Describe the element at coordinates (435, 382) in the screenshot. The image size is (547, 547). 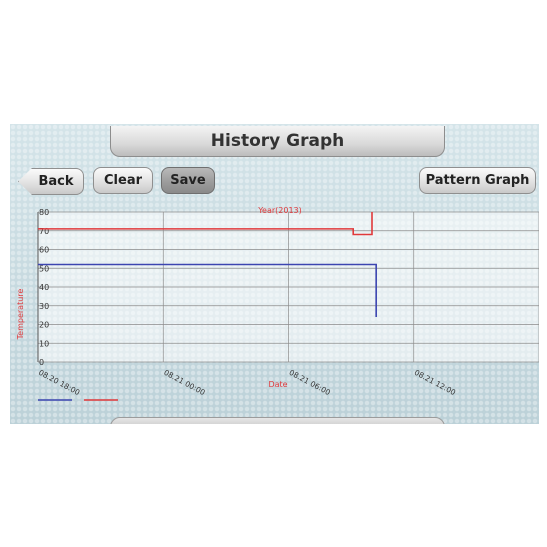
I see `x-tick-label: 08.21 12:00` at that location.